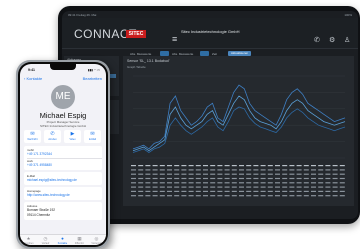  What do you see at coordinates (48, 195) in the screenshot?
I see `homepage-link: http://www.sitec-technology.de` at bounding box center [48, 195].